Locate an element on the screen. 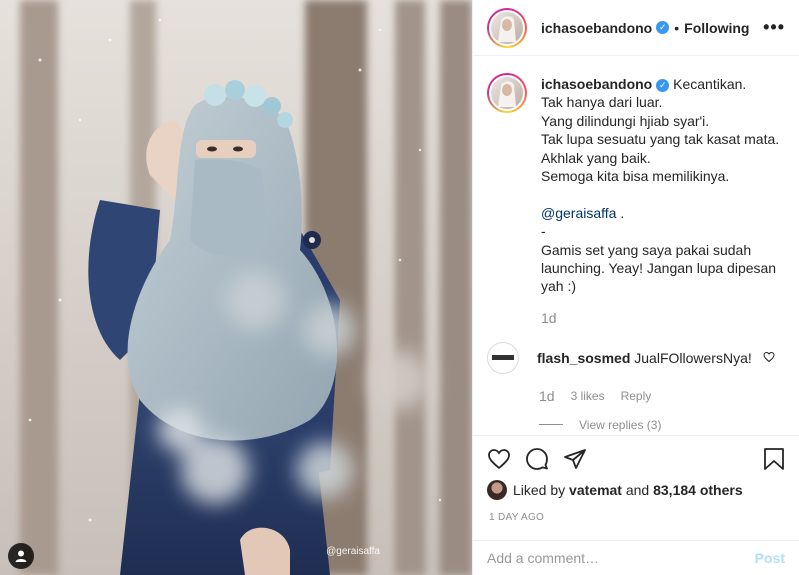  comment-text: JualFOllowersNya! is located at coordinates (693, 357).